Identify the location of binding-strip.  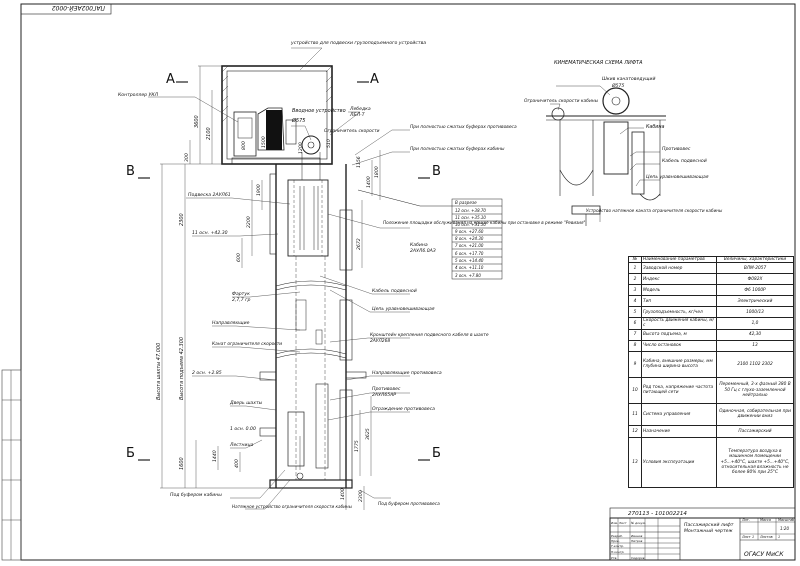
(11, 465).